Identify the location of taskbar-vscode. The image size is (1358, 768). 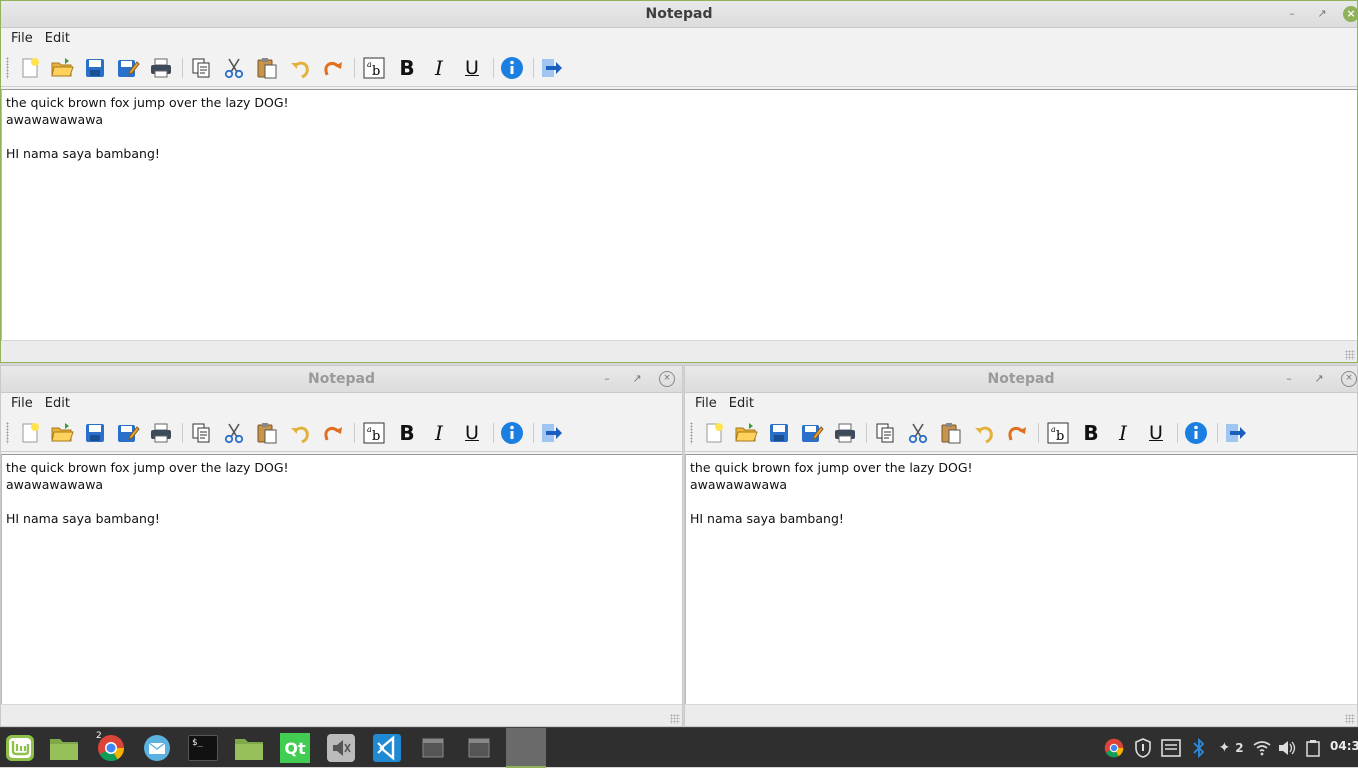
(387, 748).